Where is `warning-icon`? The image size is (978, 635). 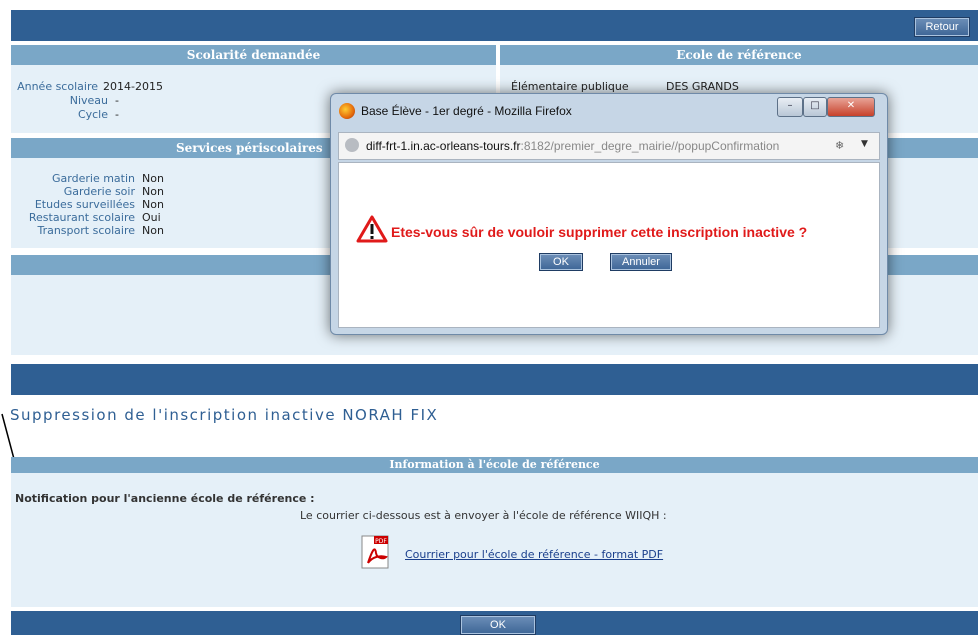 warning-icon is located at coordinates (372, 229).